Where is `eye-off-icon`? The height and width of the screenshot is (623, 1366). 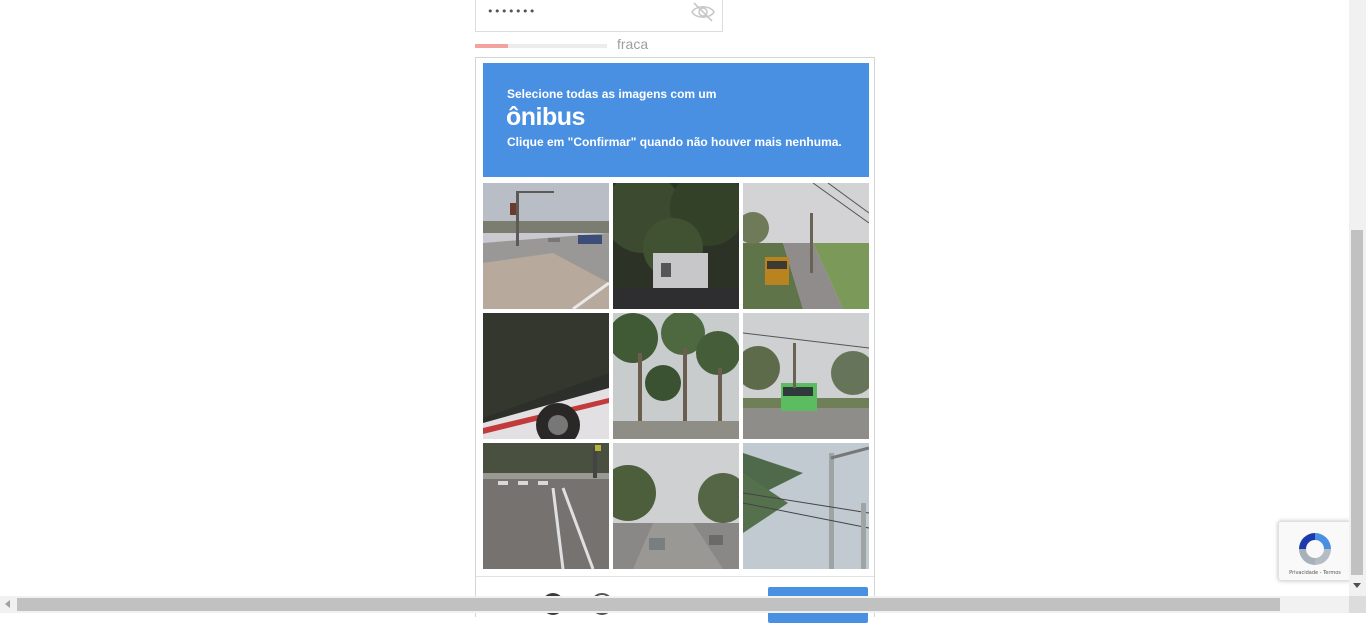
eye-off-icon is located at coordinates (703, 12).